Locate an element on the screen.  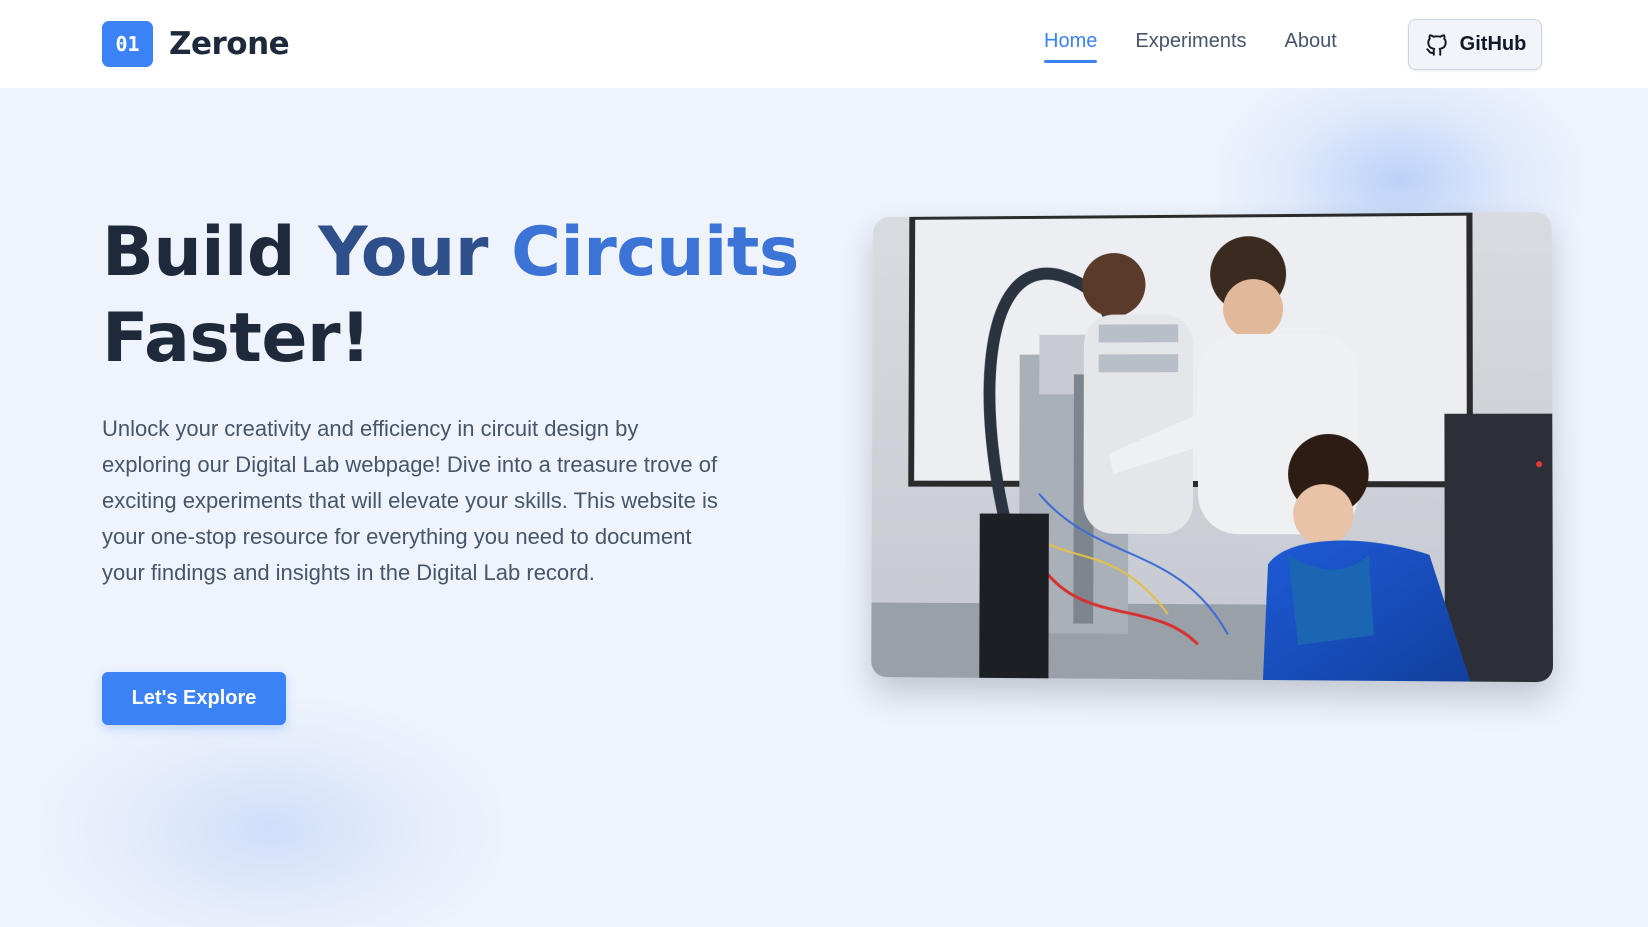
logo-mark: 01 is located at coordinates (127, 44).